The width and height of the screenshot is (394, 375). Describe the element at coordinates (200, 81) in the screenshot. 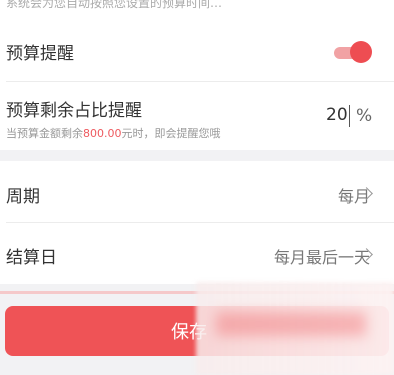

I see `divider` at that location.